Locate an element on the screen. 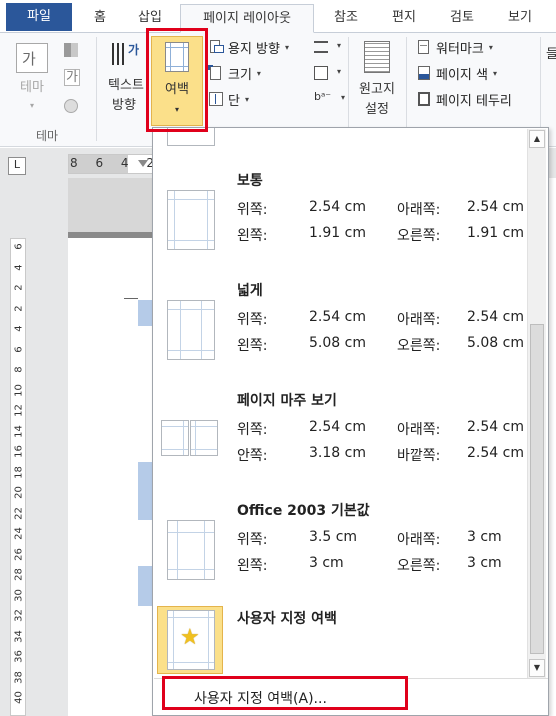  size-caret-icon: ▾ is located at coordinates (258, 73).